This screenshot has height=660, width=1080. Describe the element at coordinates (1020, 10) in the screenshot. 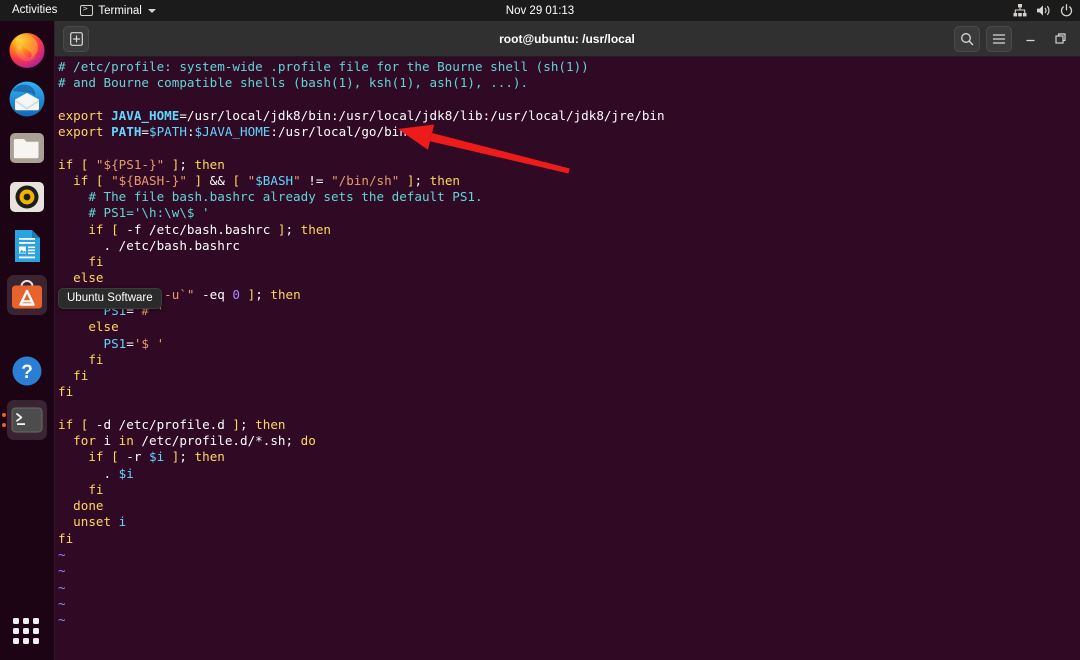

I see `network-icon` at that location.